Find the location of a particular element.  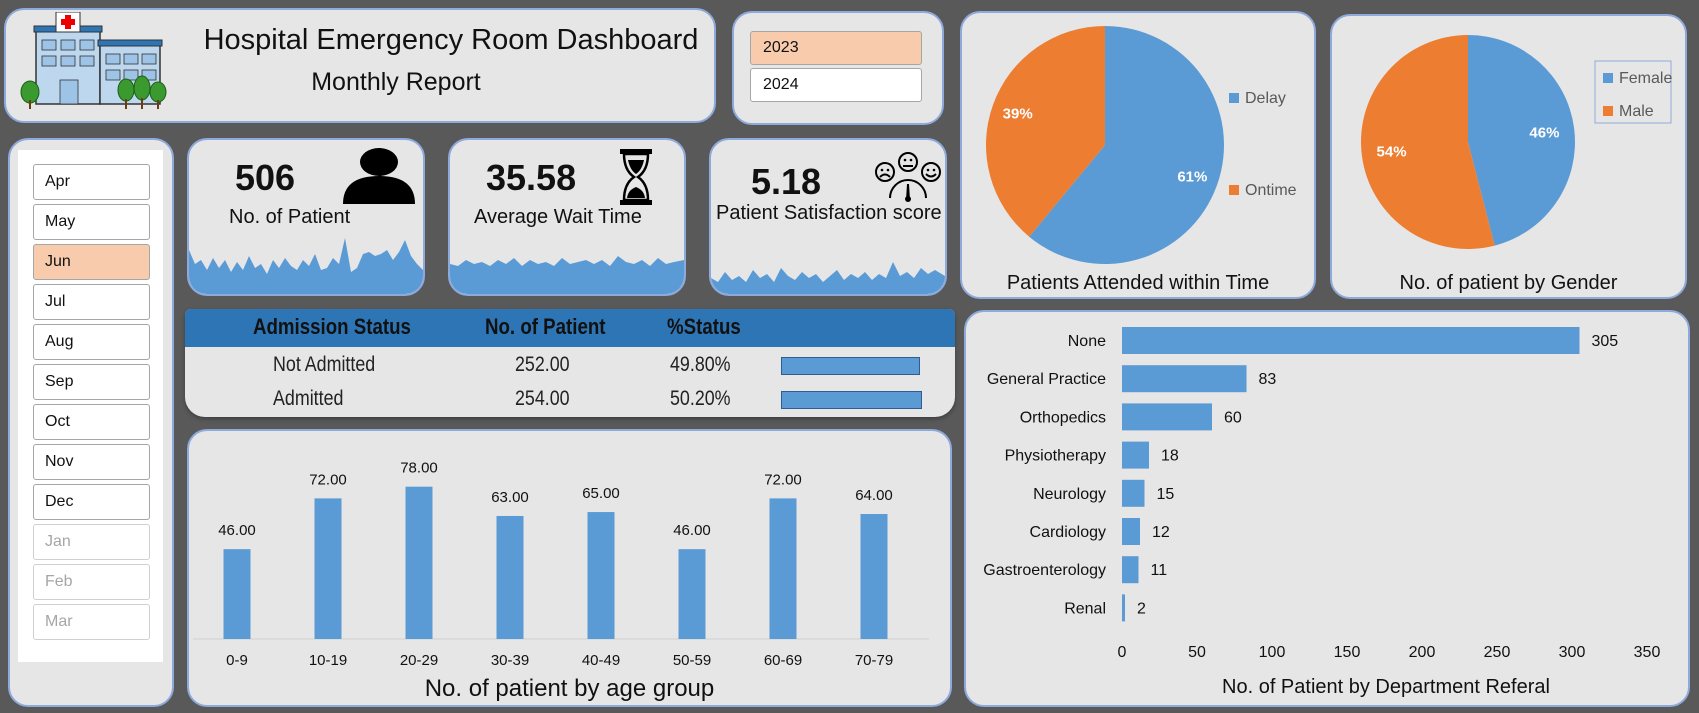

kpi-wait-sparkline is located at coordinates (567, 275).